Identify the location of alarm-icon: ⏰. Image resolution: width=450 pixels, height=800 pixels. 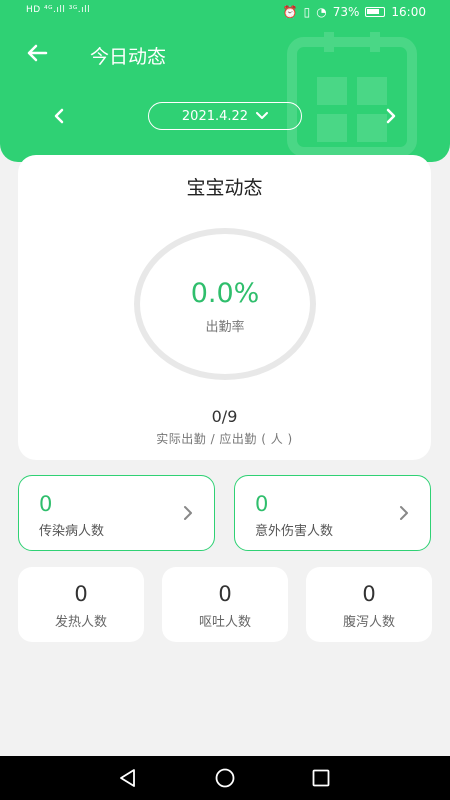
(290, 12).